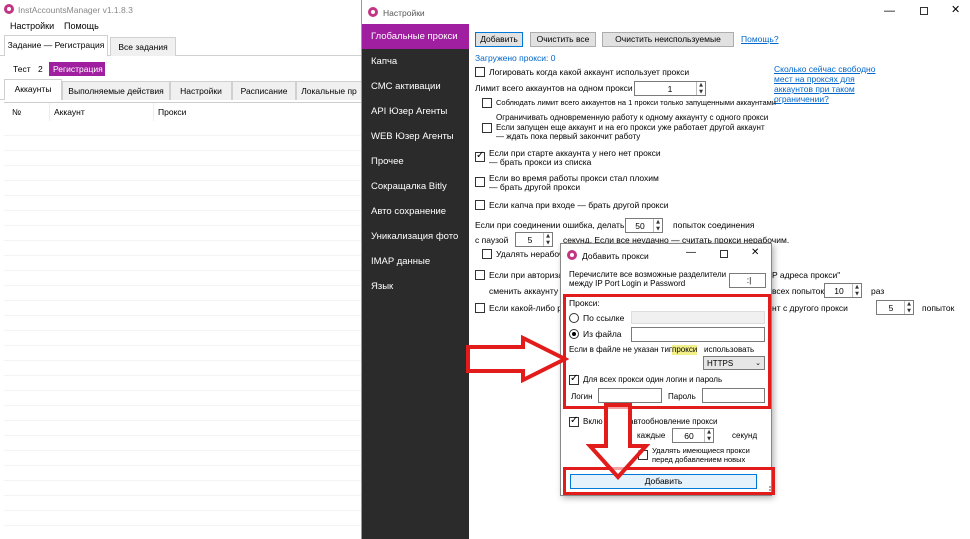  I want to click on maximize-icon, so click(924, 11).